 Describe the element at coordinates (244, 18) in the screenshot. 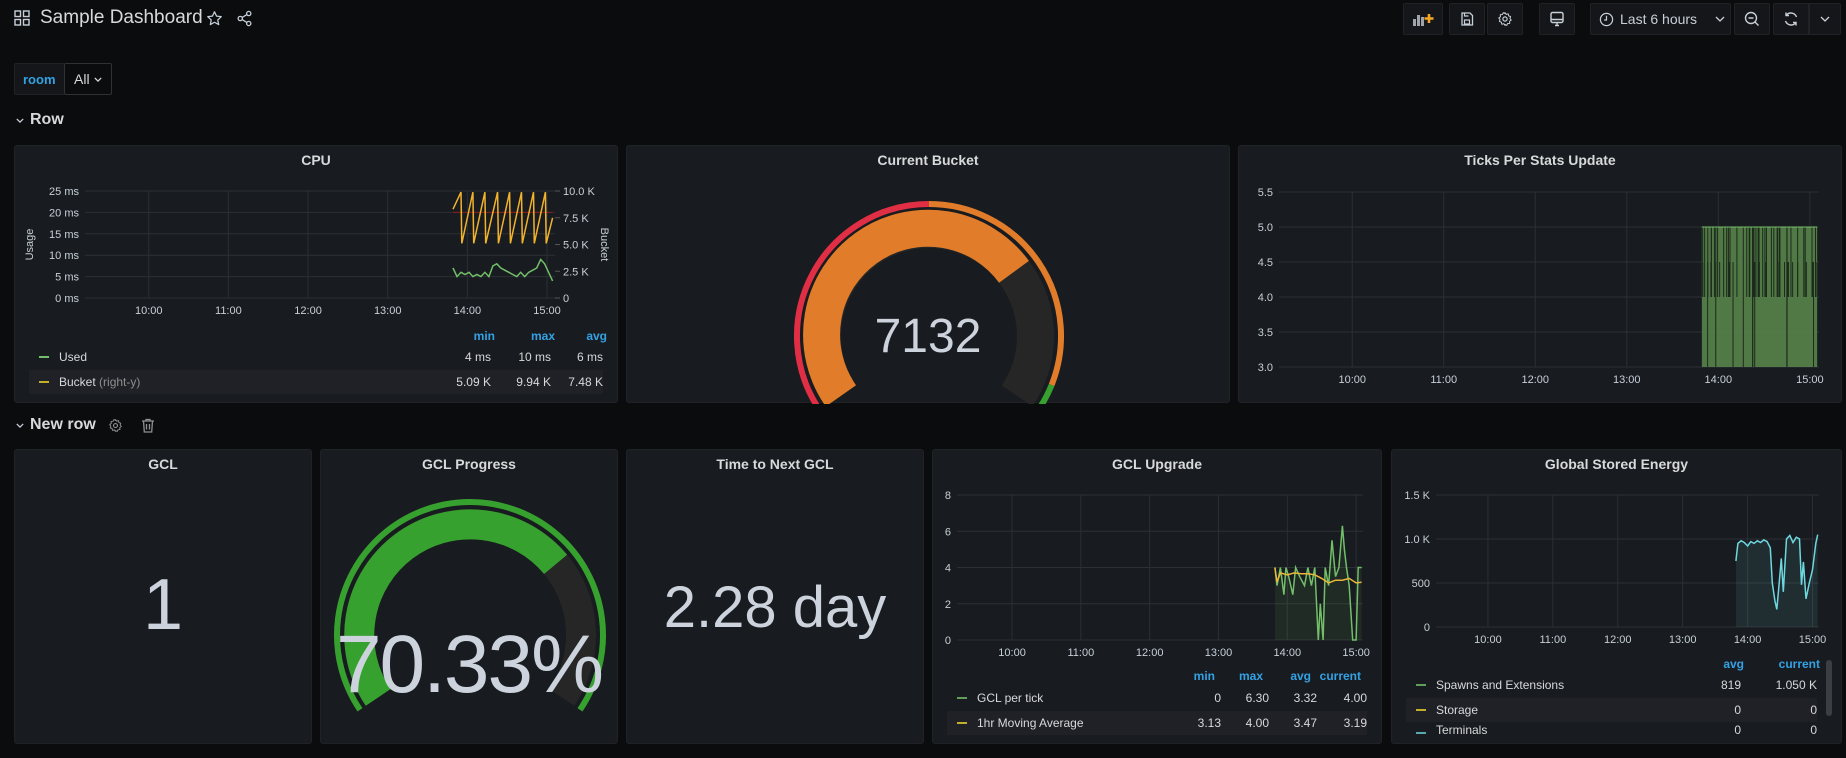

I see `share-icon` at that location.